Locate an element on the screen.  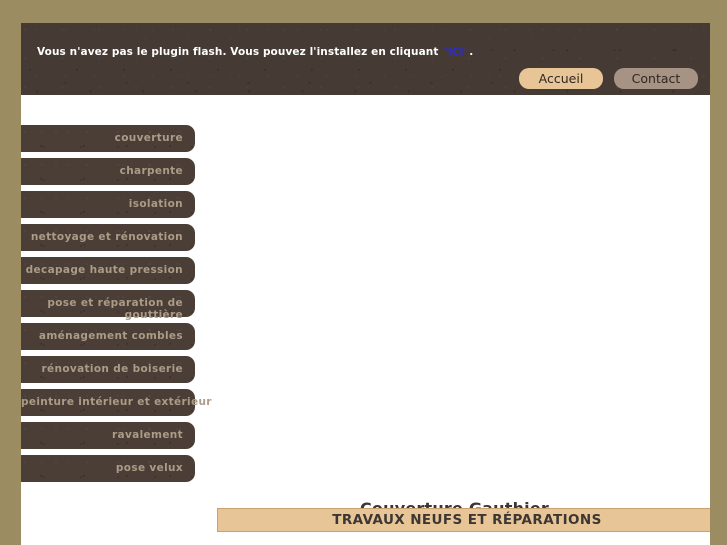
sidebar-item-nettoyage-et-renovation: nettoyage et rénovation is located at coordinates (108, 237).